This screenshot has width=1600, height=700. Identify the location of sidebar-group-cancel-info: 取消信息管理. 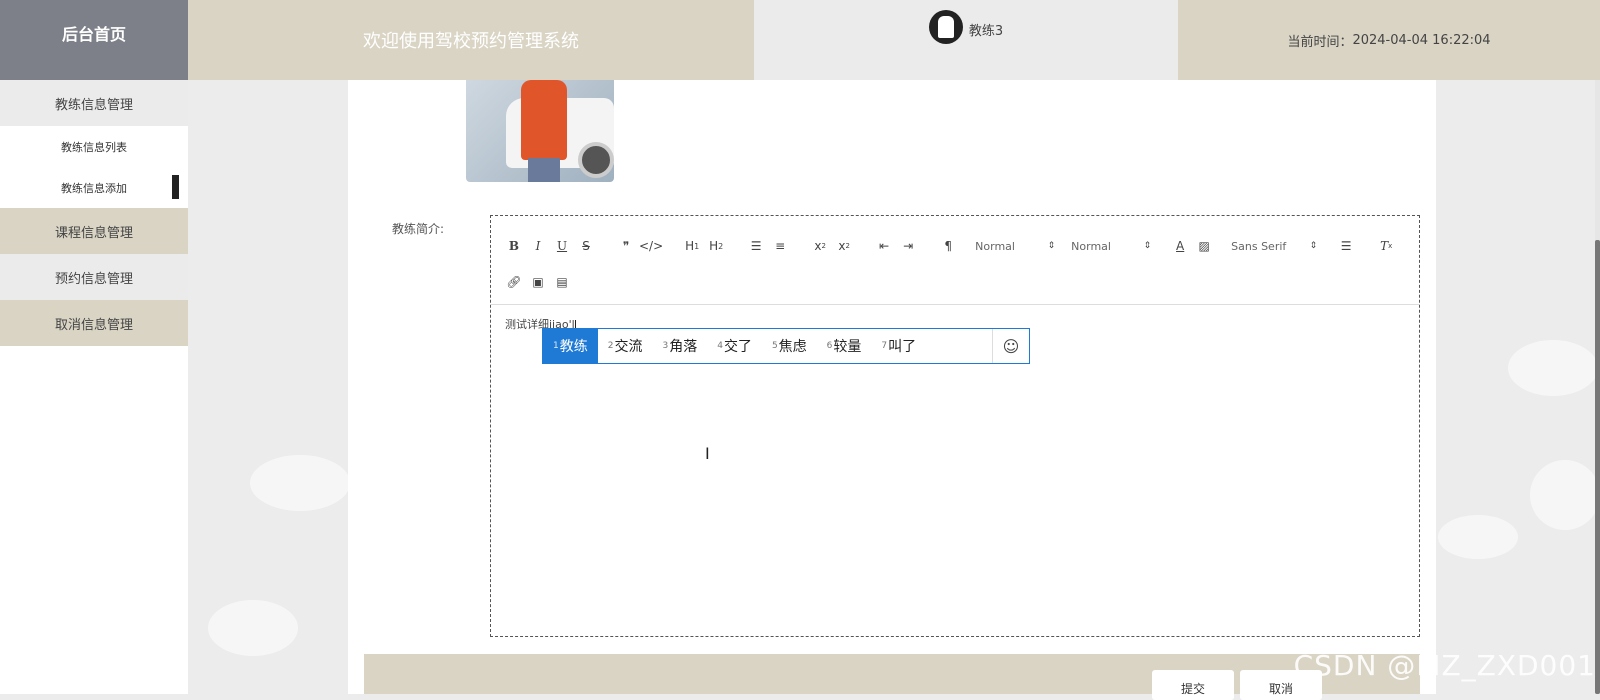
(94, 323).